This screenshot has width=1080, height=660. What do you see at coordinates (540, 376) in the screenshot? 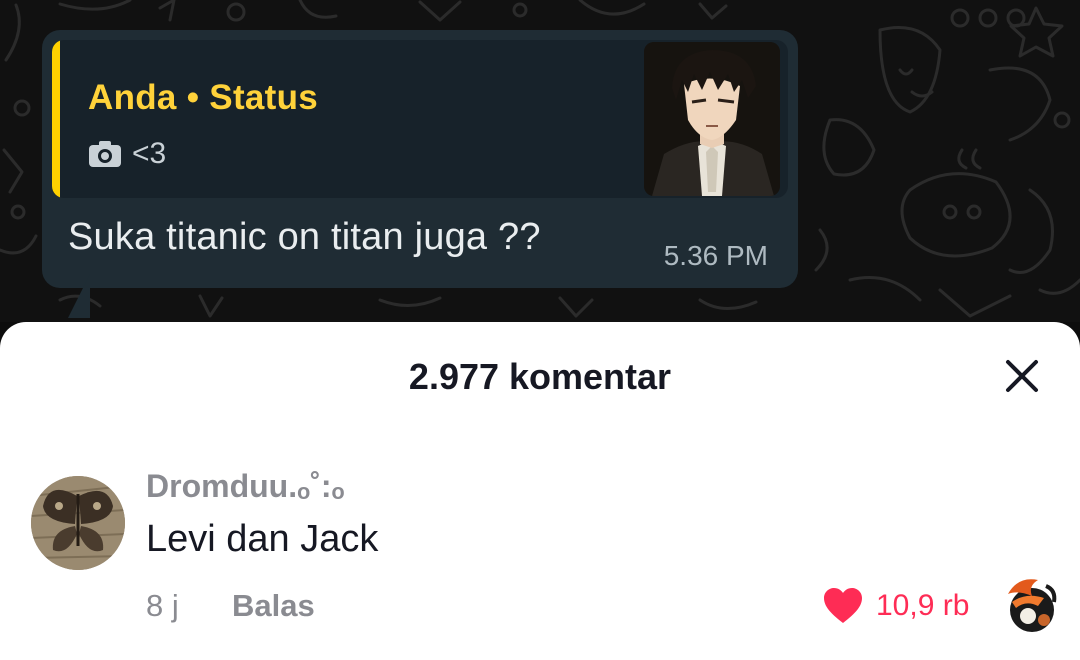
I see `comment-count-title: 2.977 komentar` at bounding box center [540, 376].